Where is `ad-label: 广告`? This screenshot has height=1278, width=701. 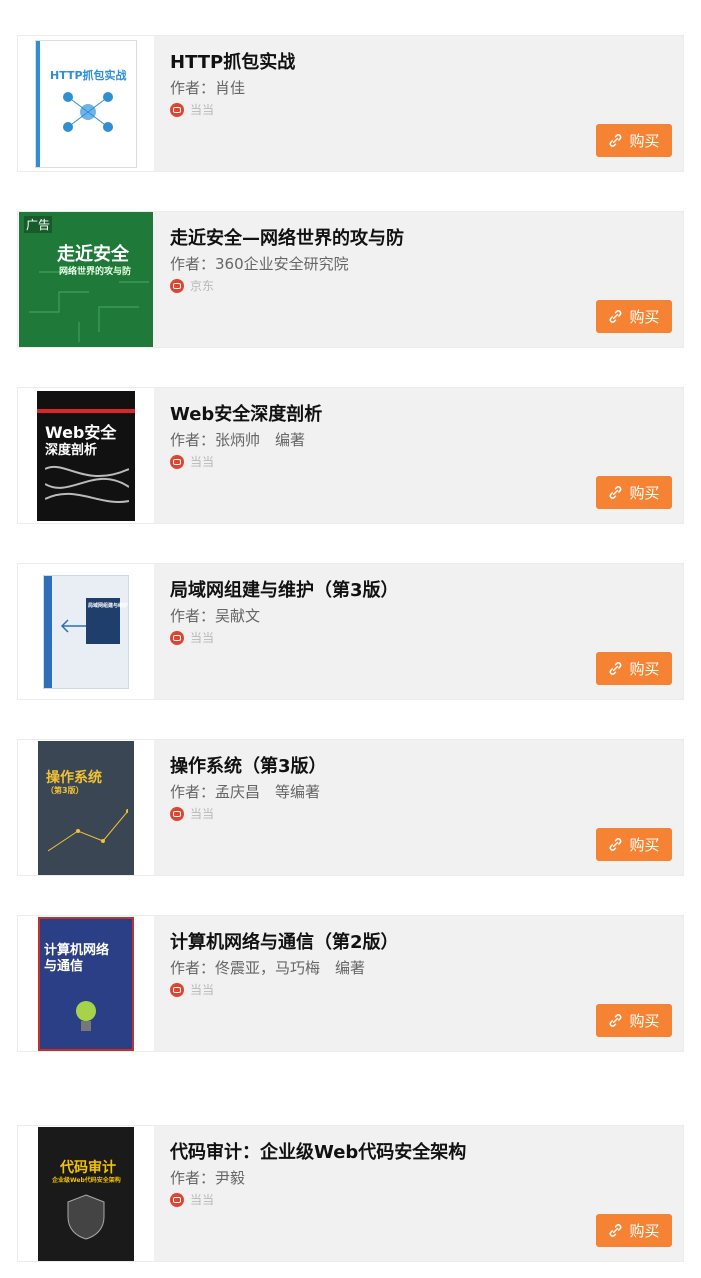
ad-label: 广告 is located at coordinates (38, 224).